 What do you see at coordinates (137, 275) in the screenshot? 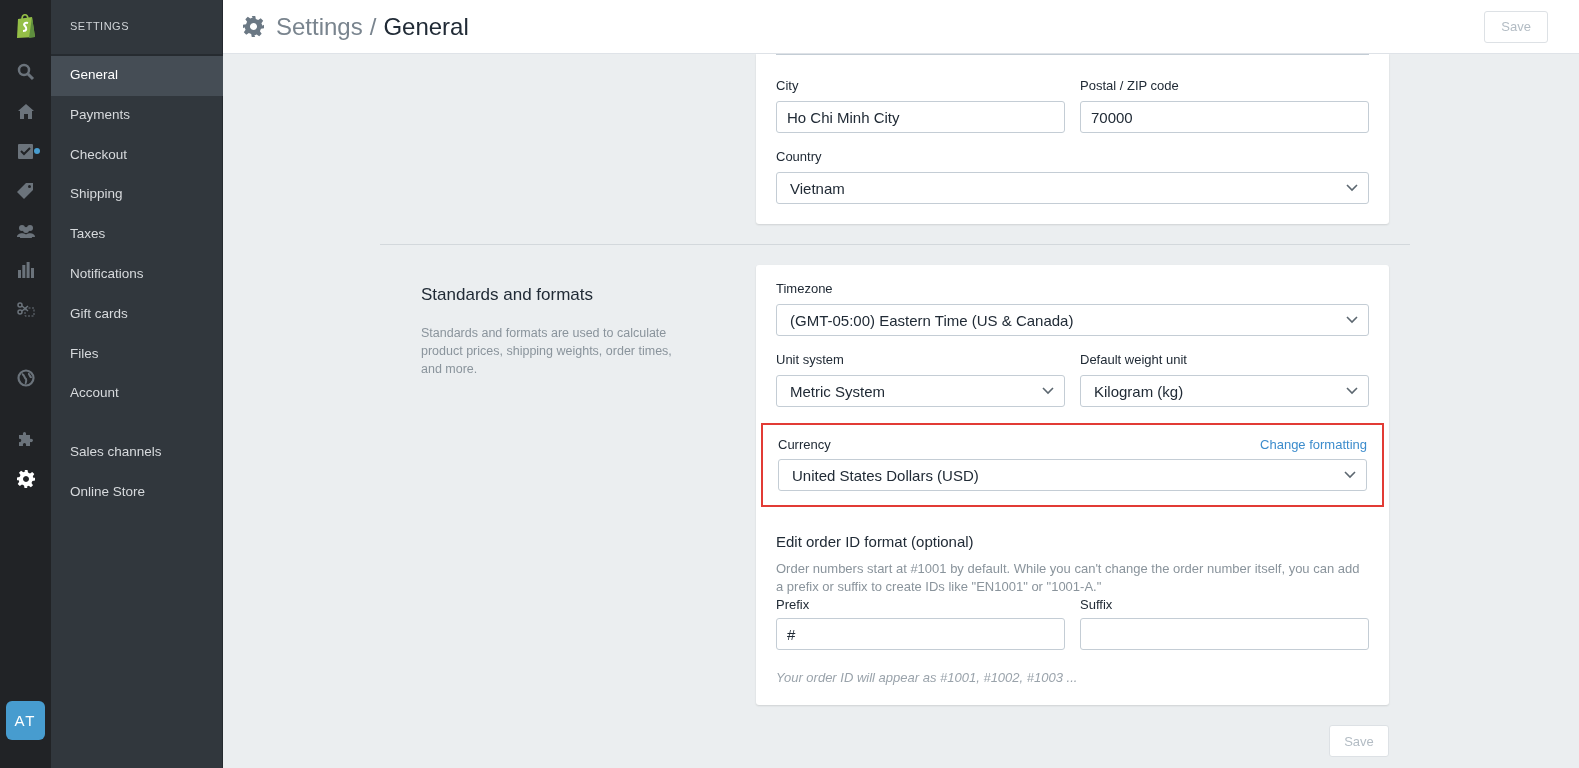
I see `sidebar-item: Notifications` at bounding box center [137, 275].